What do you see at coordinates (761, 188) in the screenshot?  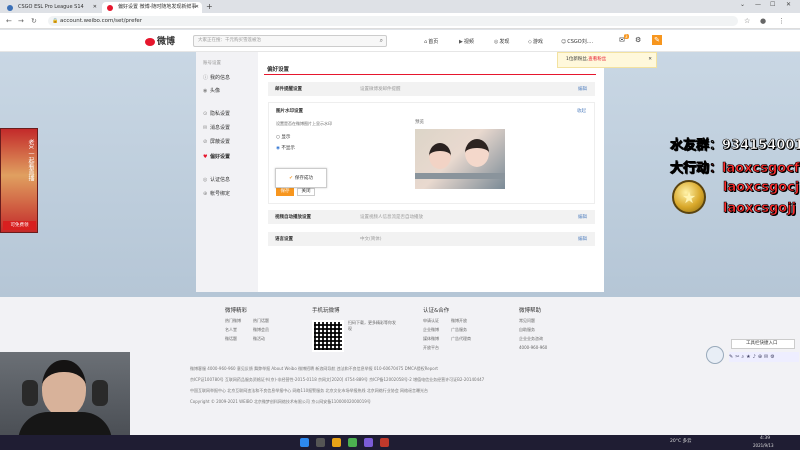 I see `overlay-action-line: laoxcsgocj` at bounding box center [761, 188].